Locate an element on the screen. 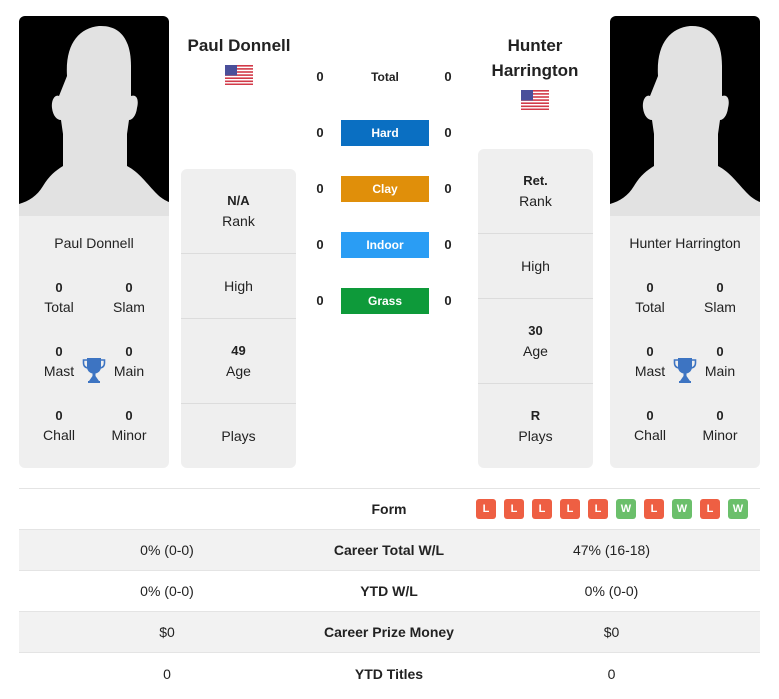  silhouette-icon is located at coordinates (94, 116).